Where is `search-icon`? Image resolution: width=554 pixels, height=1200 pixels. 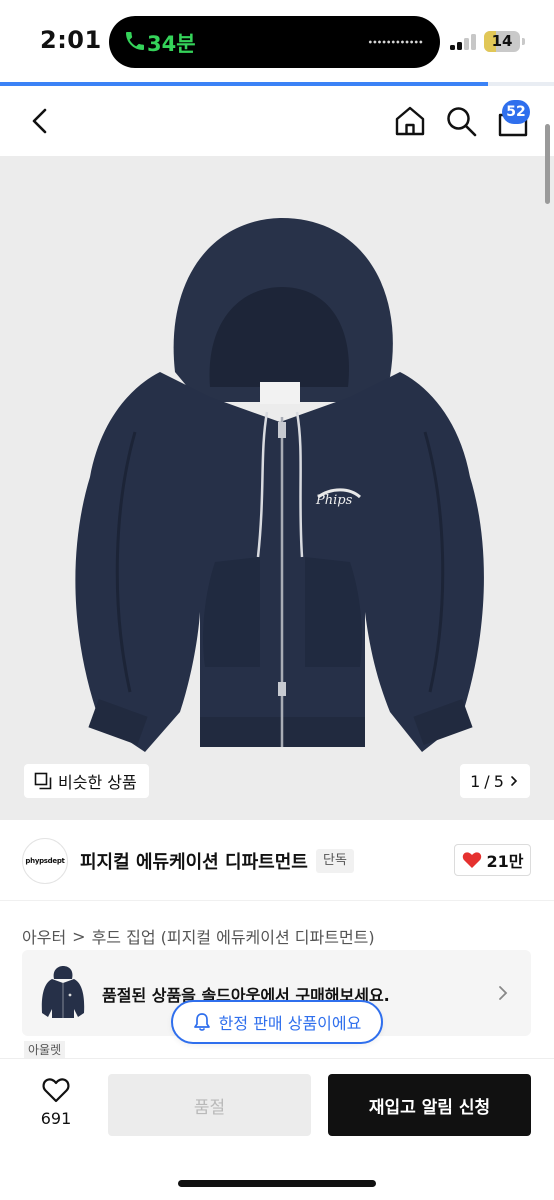
search-icon is located at coordinates (461, 121).